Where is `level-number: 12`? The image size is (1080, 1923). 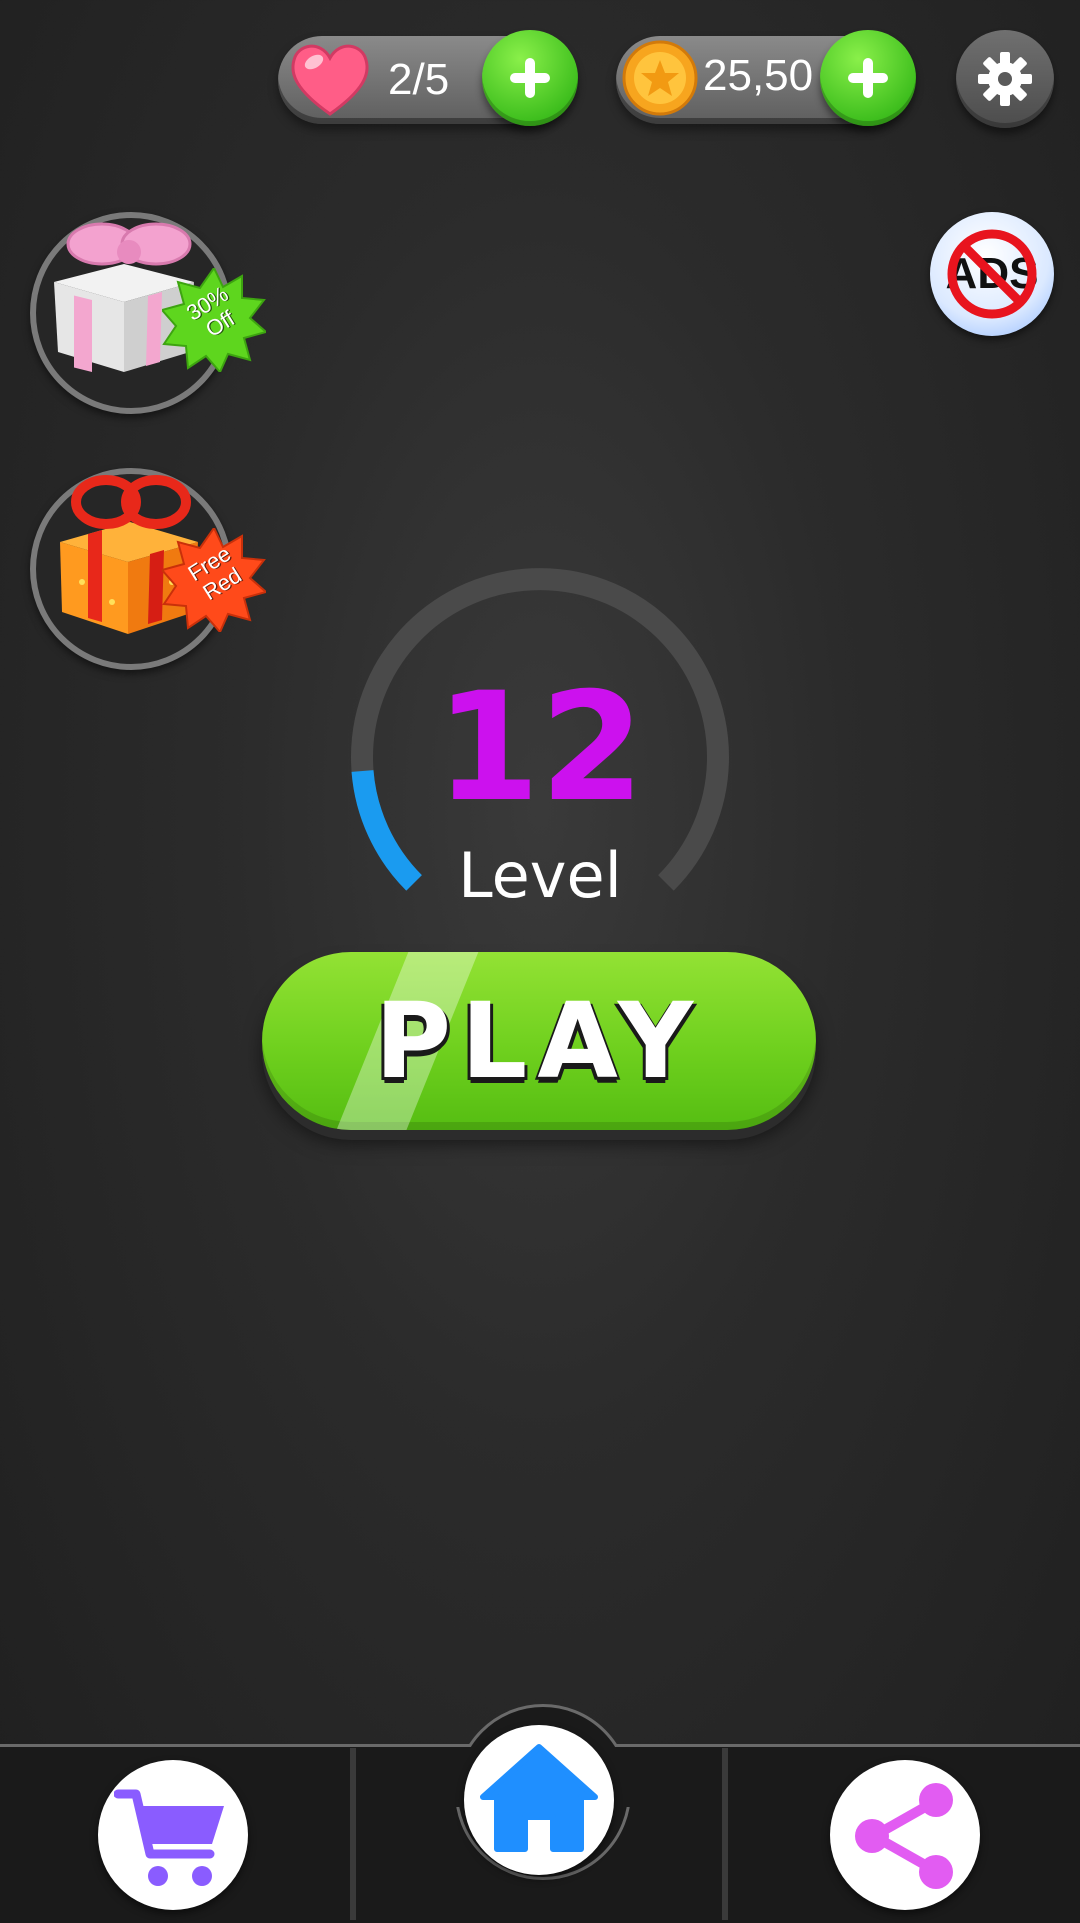
level-number: 12 is located at coordinates (540, 748).